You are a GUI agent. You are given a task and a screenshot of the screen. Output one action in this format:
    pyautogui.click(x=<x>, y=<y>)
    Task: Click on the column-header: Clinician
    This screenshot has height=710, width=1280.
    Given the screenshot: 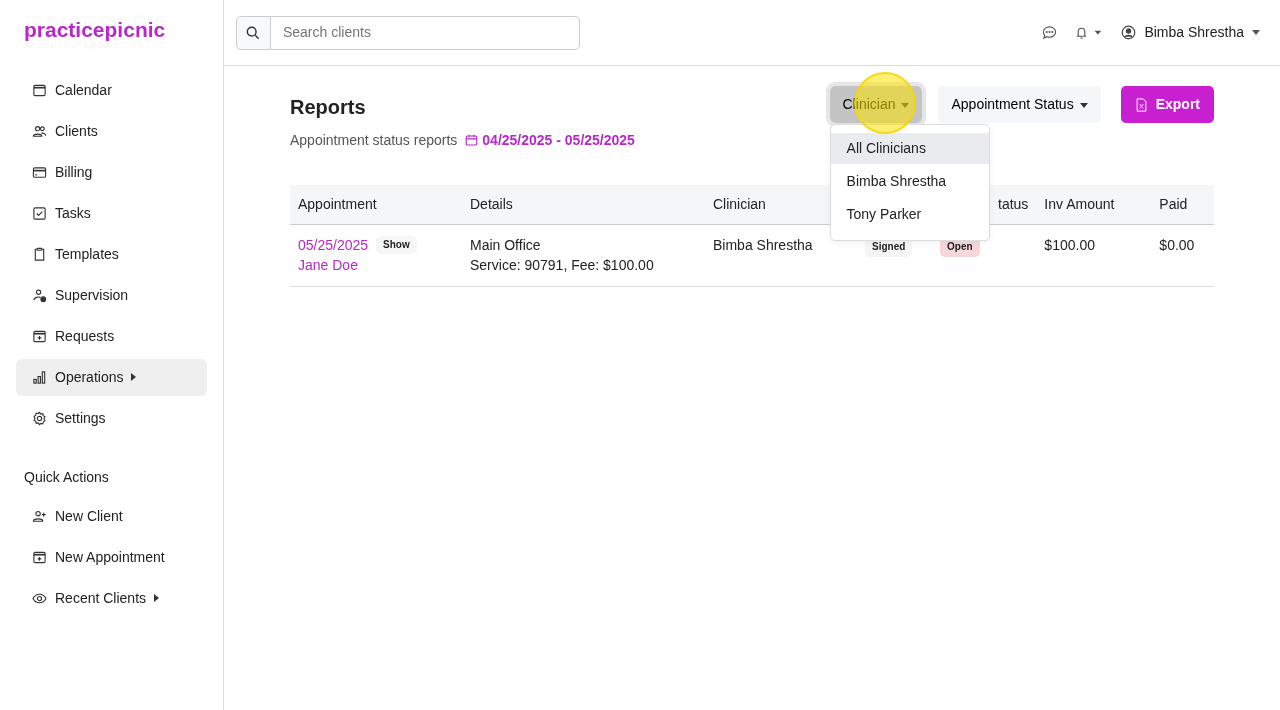 What is the action you would take?
    pyautogui.click(x=739, y=204)
    